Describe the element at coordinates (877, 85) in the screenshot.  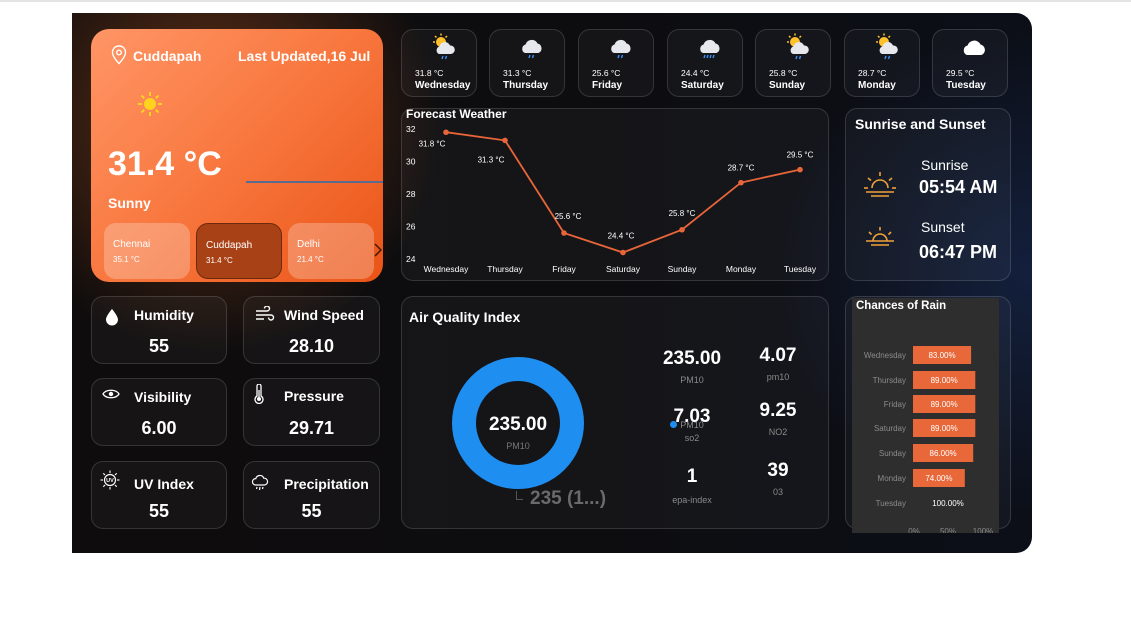
I see `day-name: Monday` at that location.